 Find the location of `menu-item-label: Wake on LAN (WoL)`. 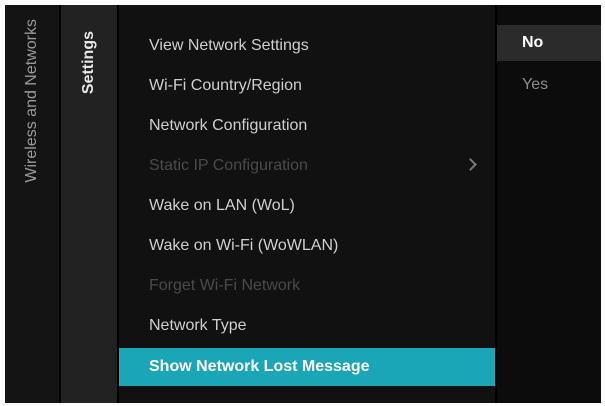

menu-item-label: Wake on LAN (WoL) is located at coordinates (222, 205).